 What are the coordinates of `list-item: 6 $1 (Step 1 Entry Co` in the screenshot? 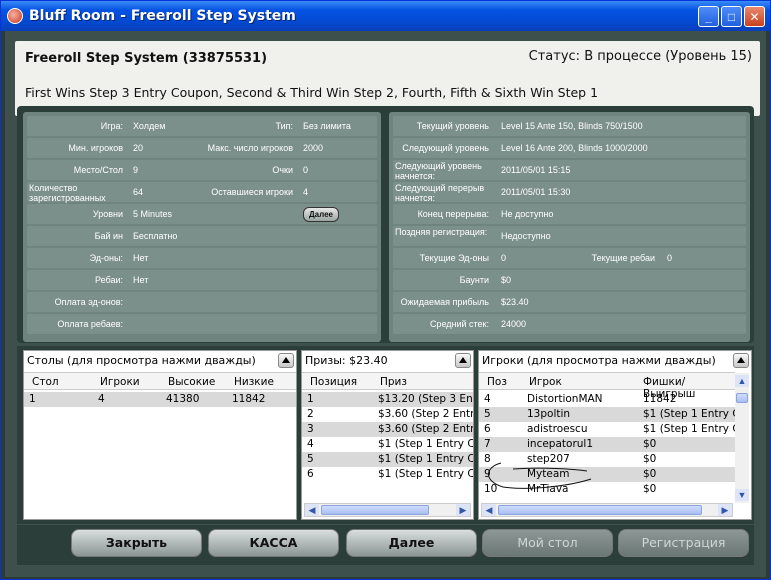 It's located at (387, 474).